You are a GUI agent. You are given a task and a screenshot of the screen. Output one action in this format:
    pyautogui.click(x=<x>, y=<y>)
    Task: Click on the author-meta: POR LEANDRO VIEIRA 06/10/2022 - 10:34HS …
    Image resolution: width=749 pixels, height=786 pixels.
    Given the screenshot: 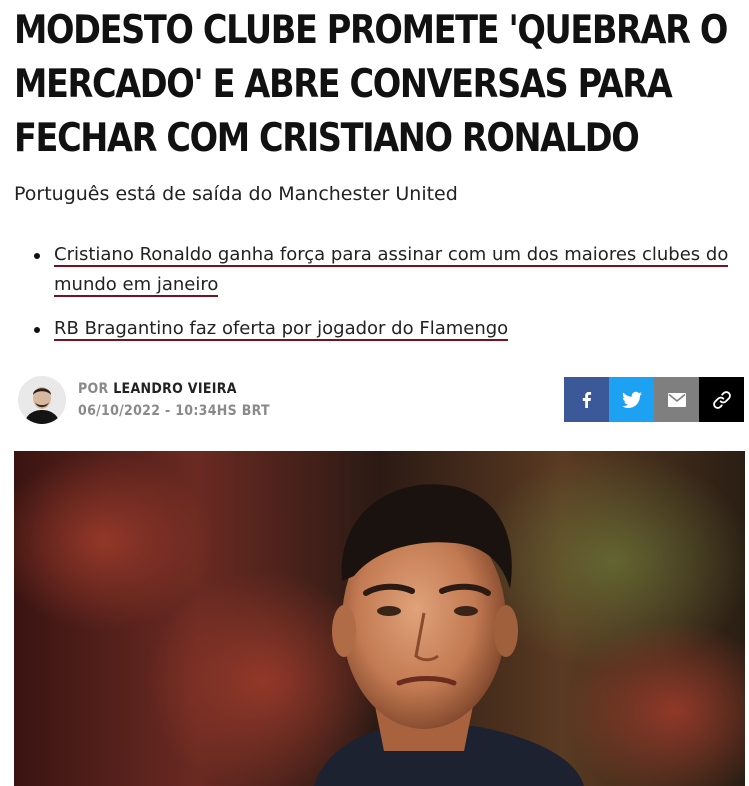 What is the action you would take?
    pyautogui.click(x=174, y=400)
    